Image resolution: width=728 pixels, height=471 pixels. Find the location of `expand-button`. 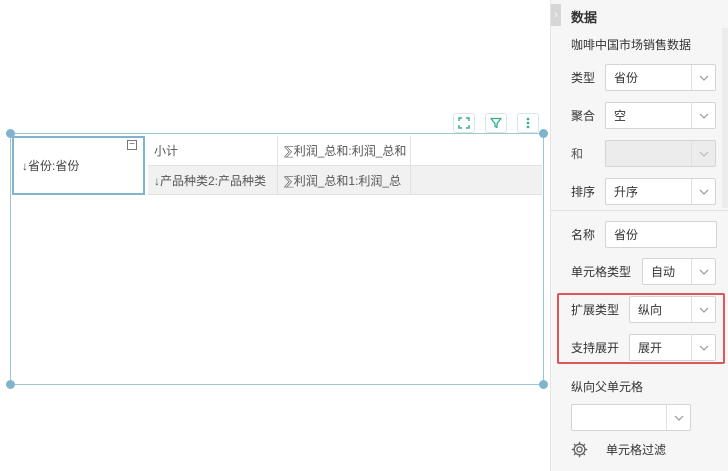

expand-button is located at coordinates (464, 123).